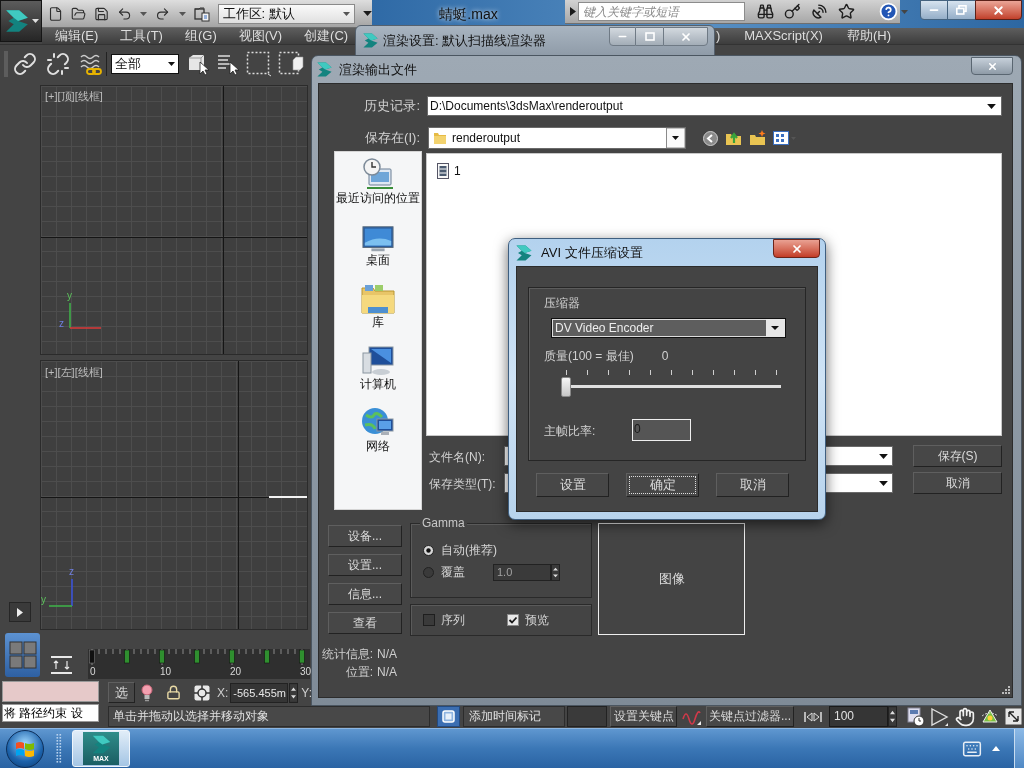 This screenshot has height=768, width=1024. What do you see at coordinates (378, 361) in the screenshot?
I see `computer-icon` at bounding box center [378, 361].